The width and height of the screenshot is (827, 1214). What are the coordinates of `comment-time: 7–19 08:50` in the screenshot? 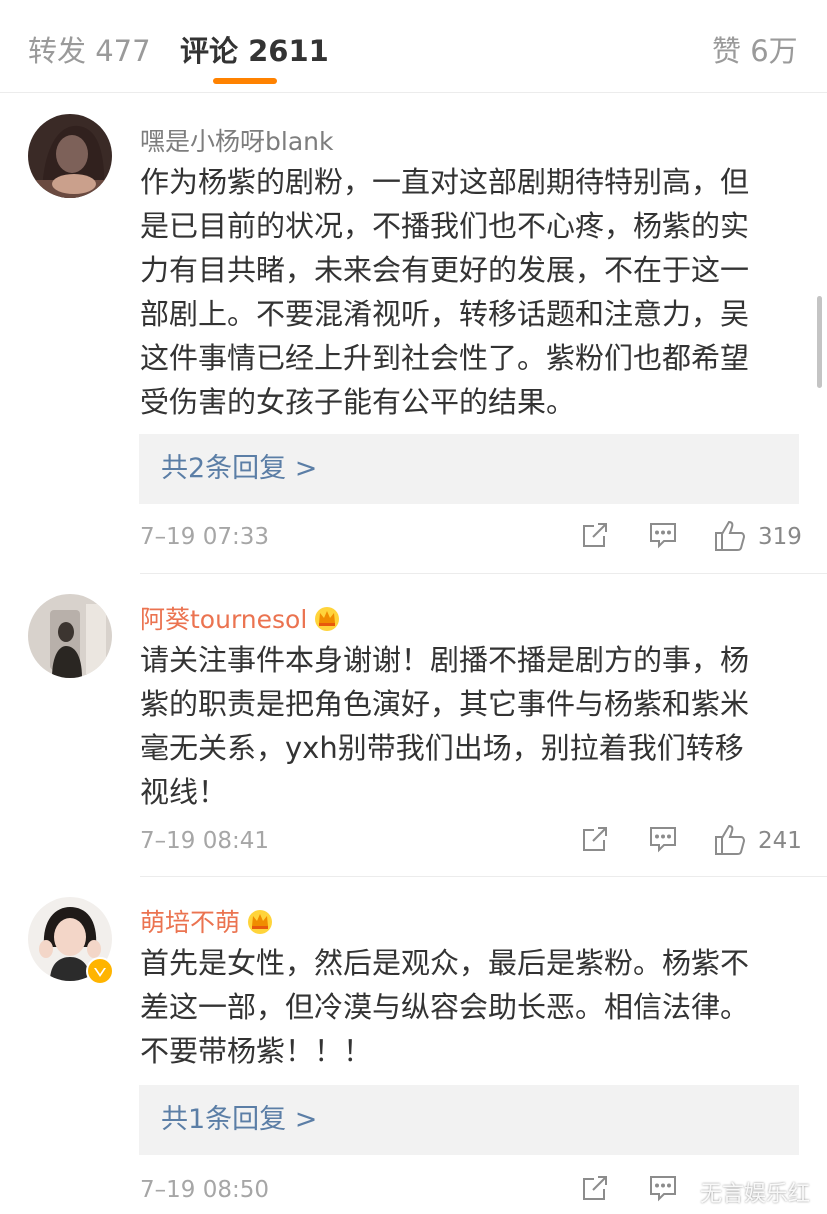 It's located at (204, 1190).